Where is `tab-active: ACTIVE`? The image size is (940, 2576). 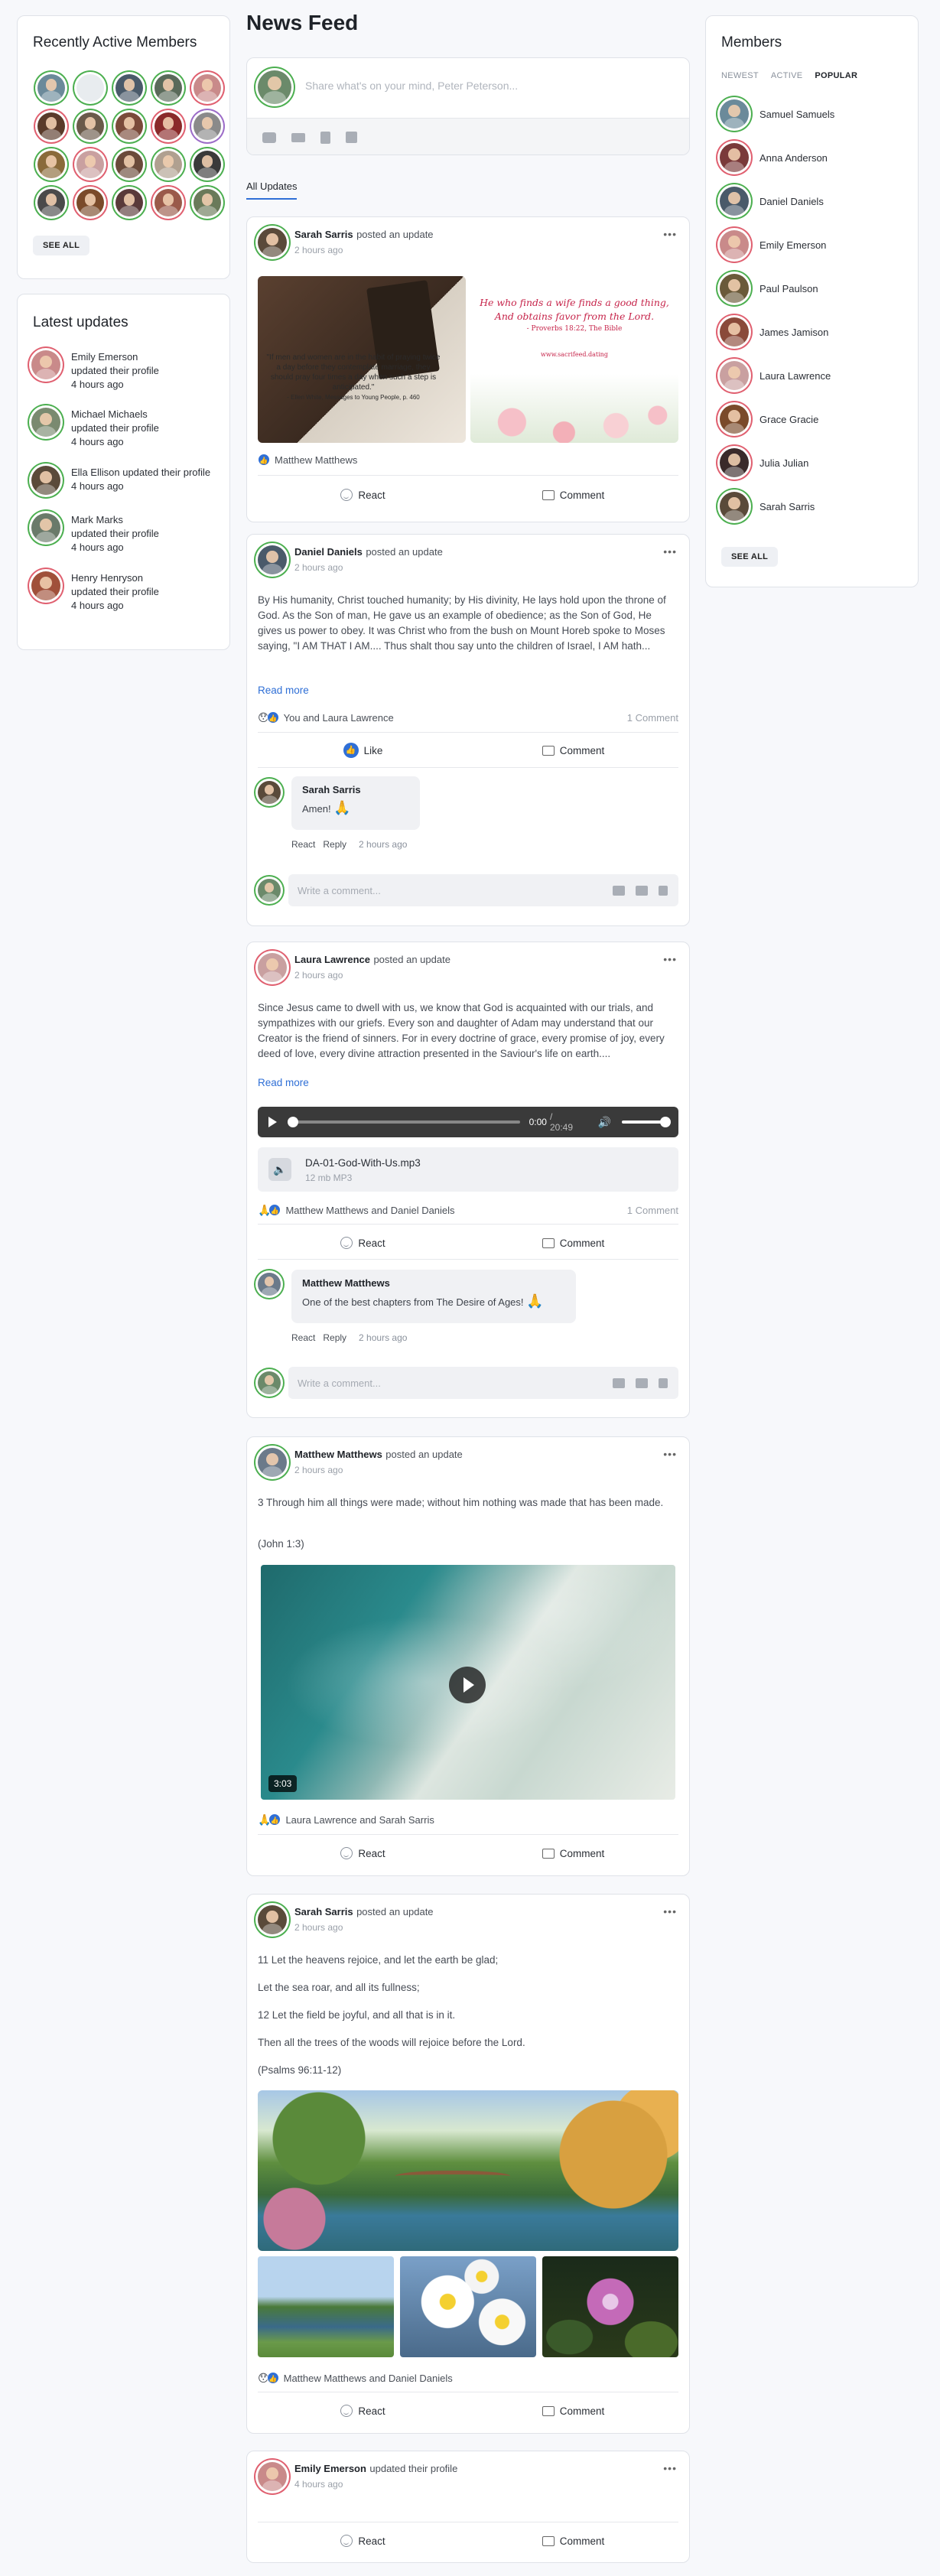
tab-active: ACTIVE is located at coordinates (787, 75).